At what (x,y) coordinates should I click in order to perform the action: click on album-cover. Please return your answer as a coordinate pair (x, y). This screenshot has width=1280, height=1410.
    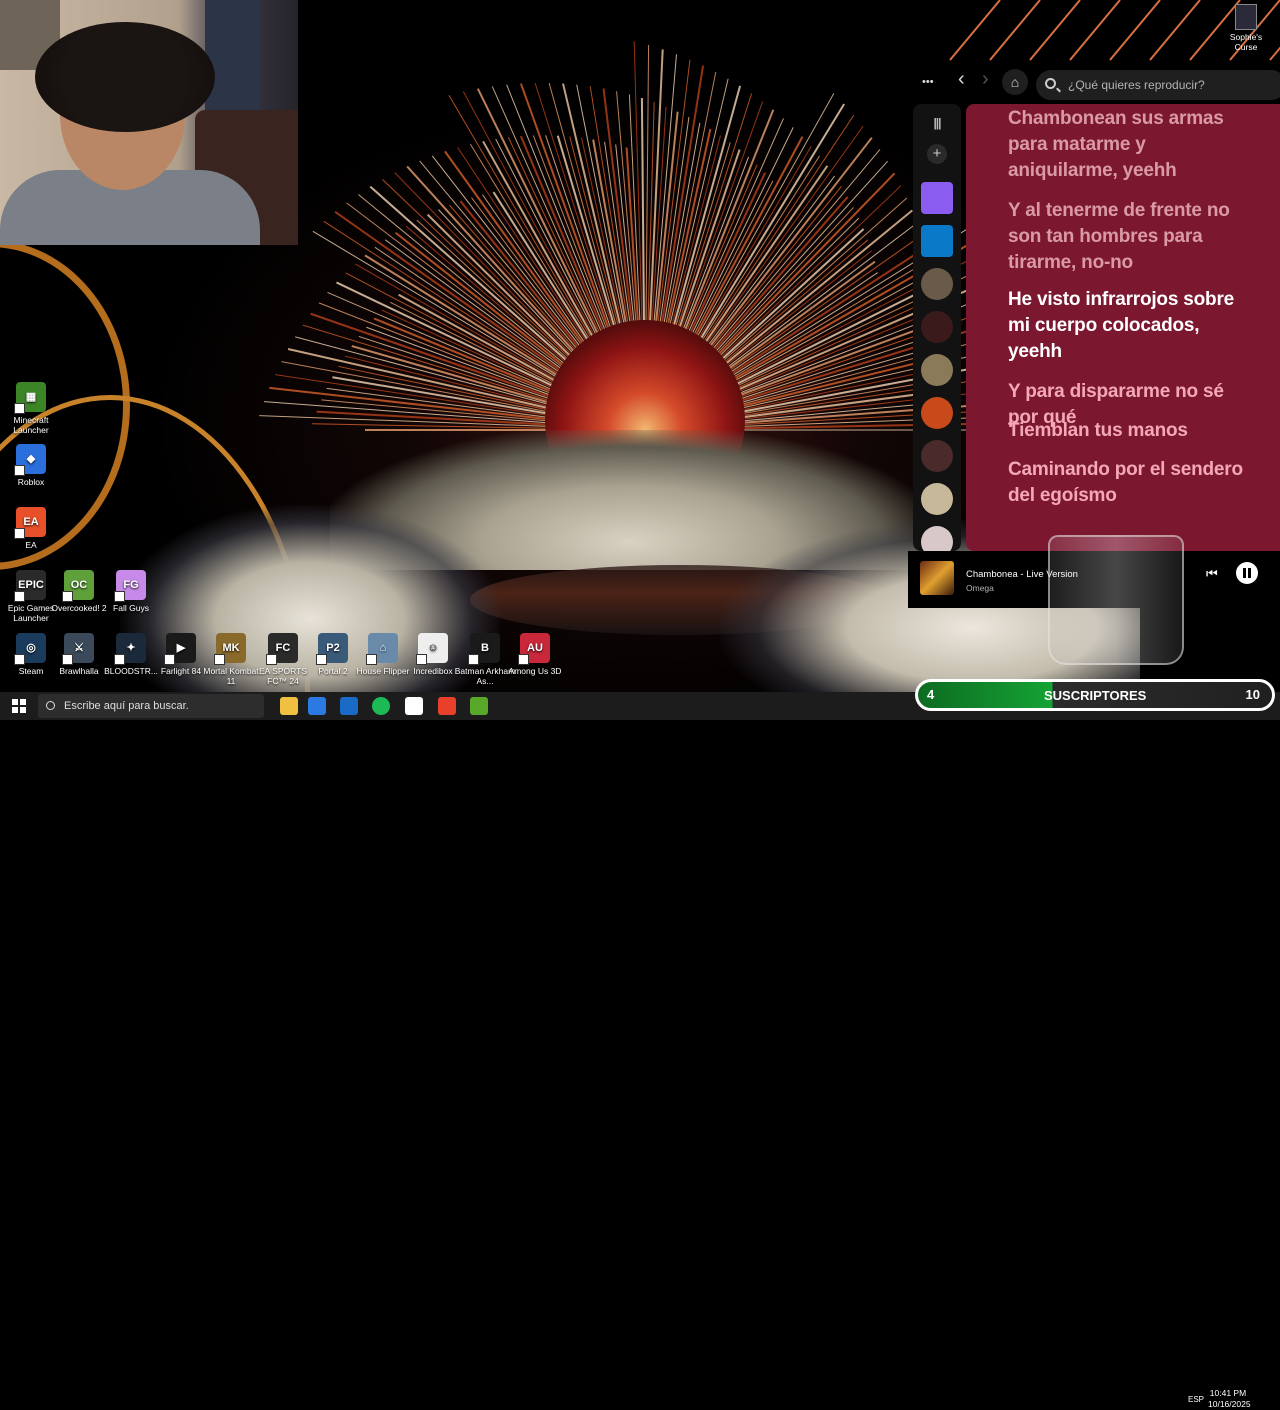
    Looking at the image, I should click on (937, 578).